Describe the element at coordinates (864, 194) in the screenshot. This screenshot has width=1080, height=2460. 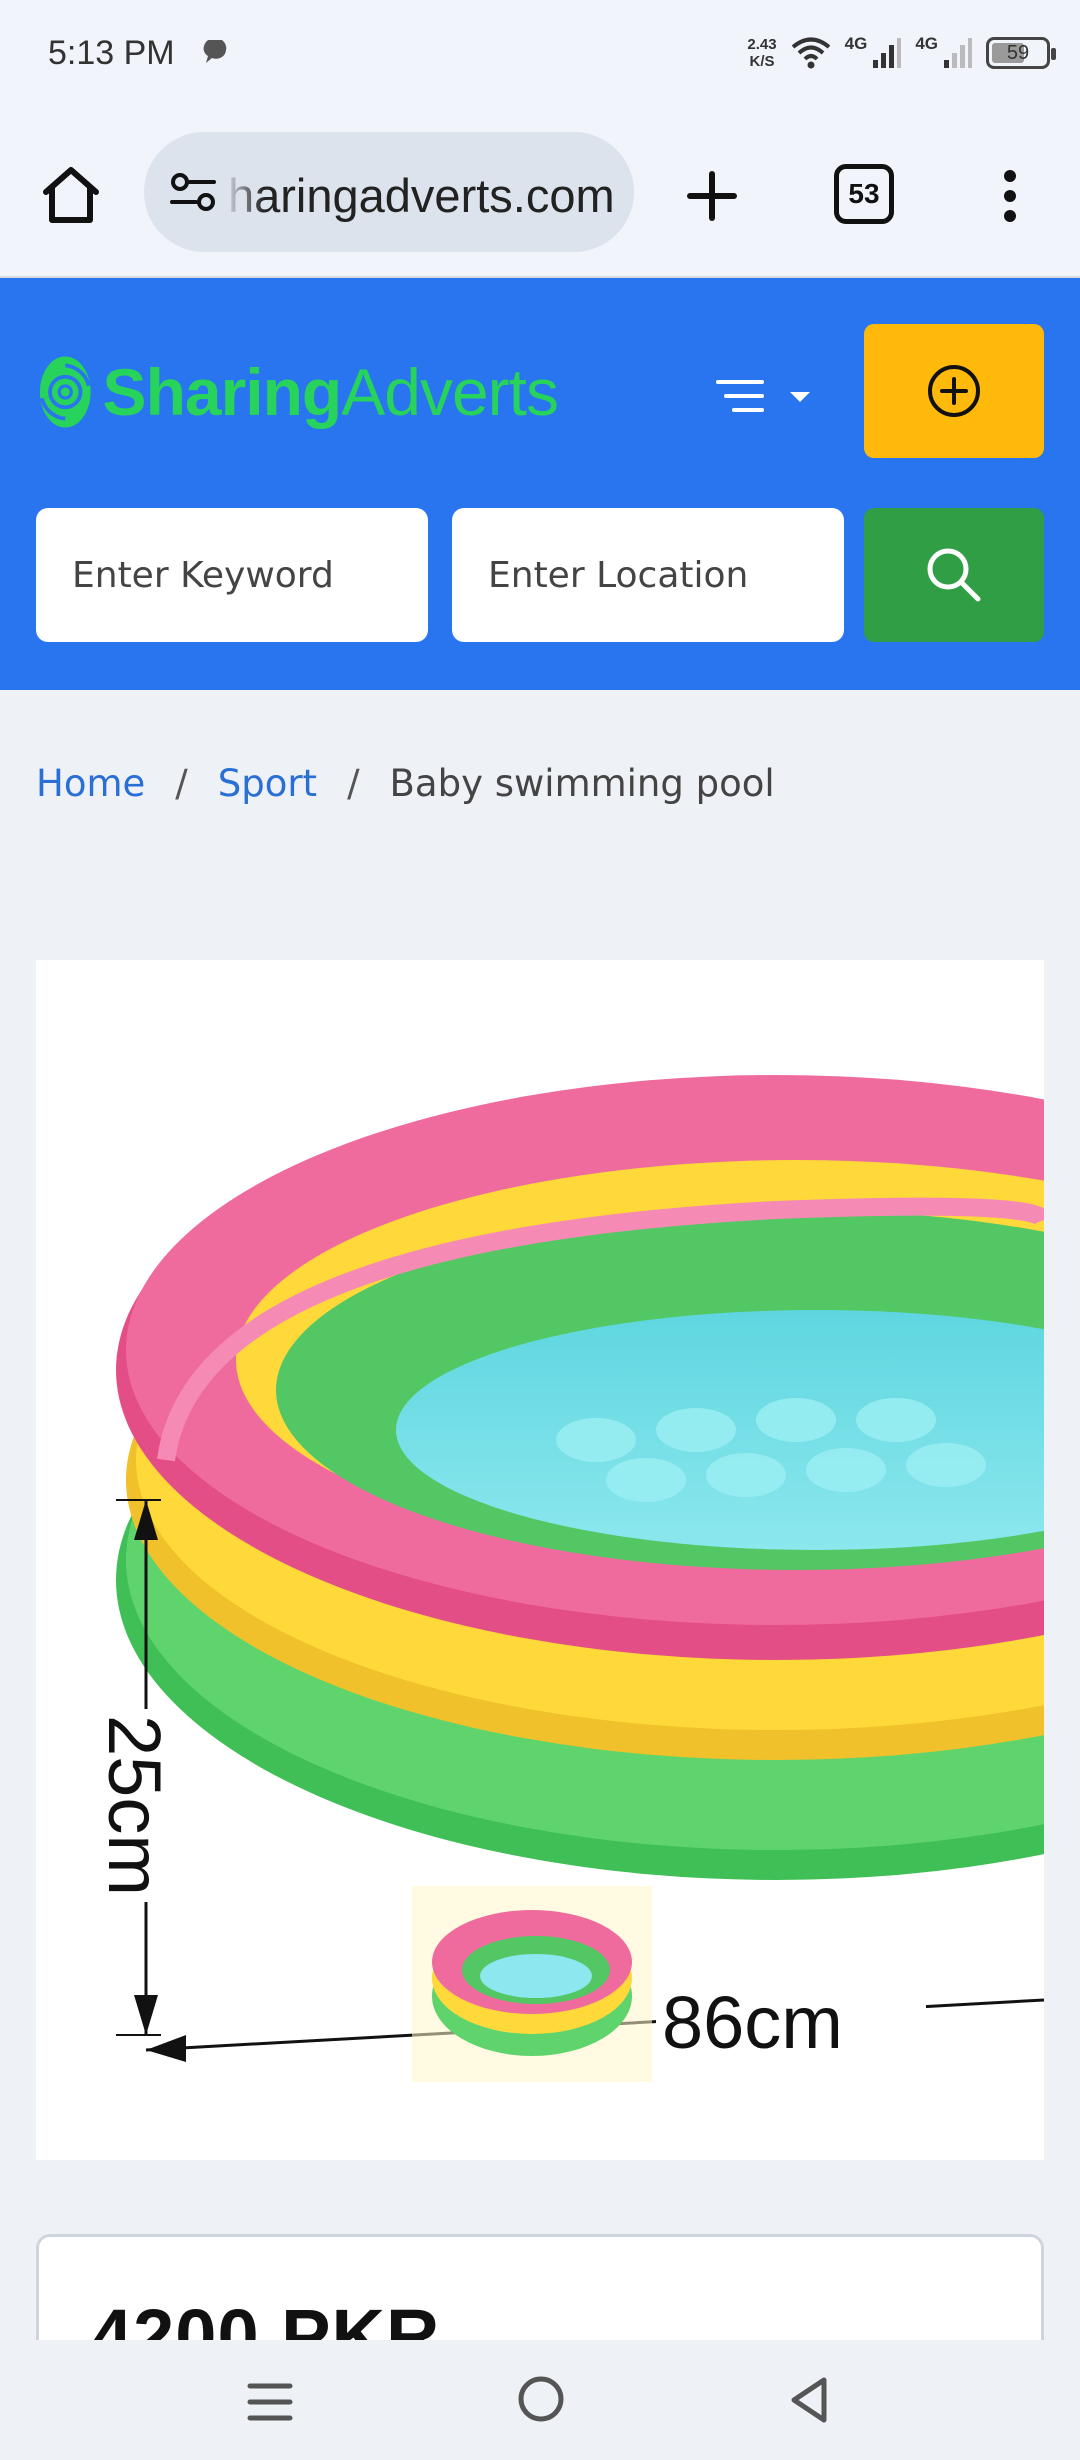
I see `tabs-icon: 53` at that location.